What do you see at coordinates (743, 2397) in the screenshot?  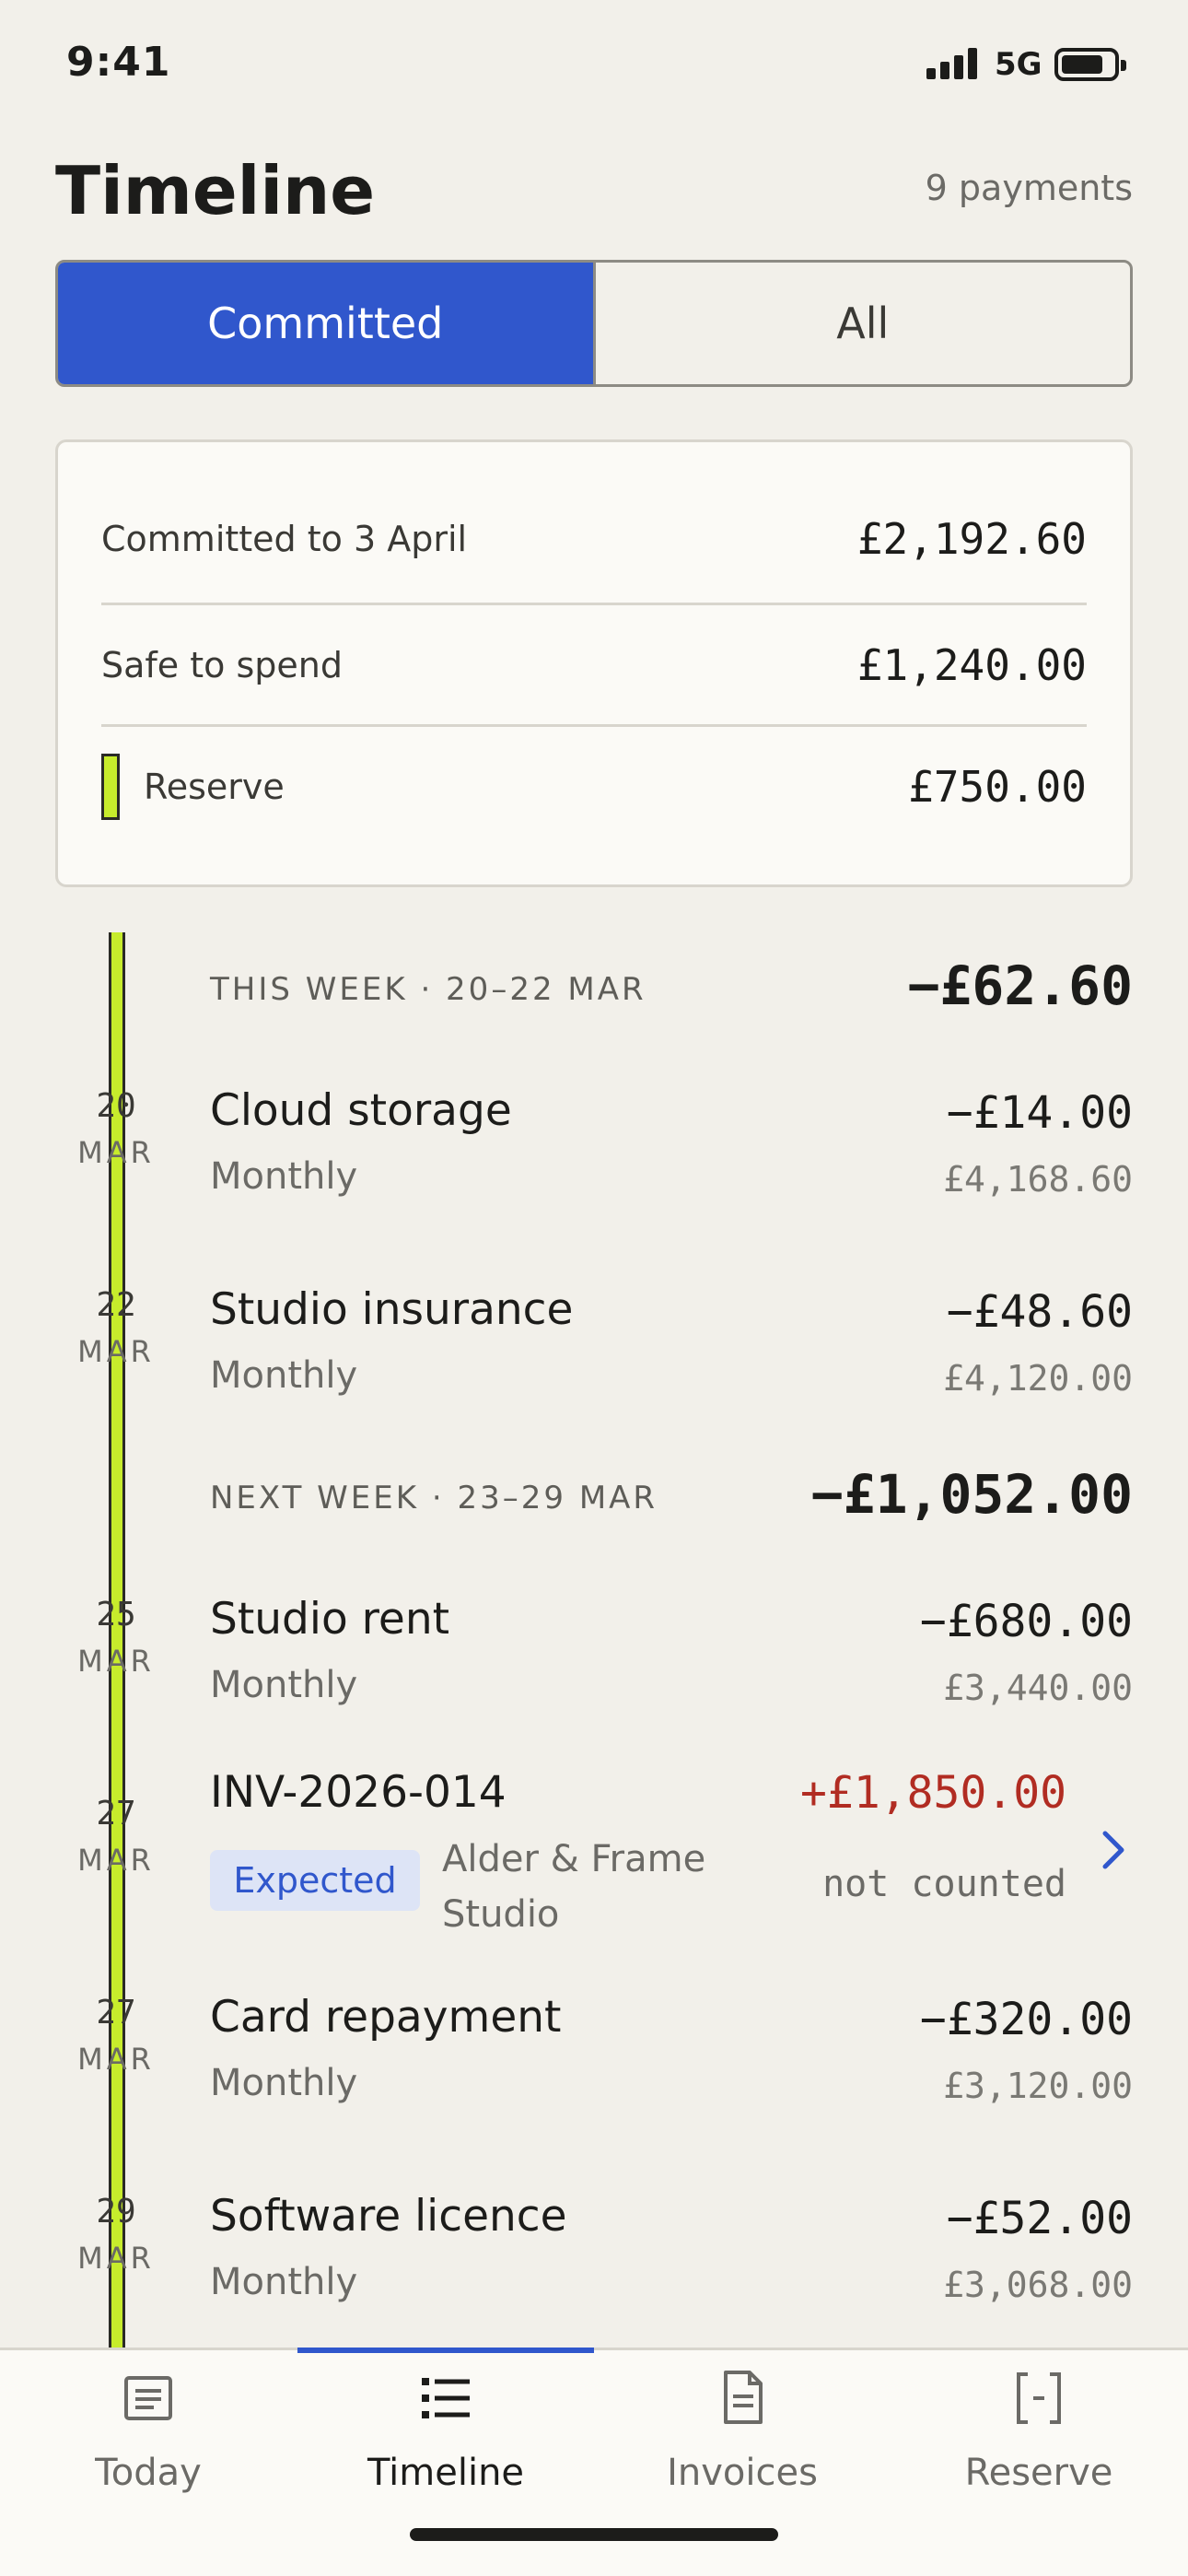 I see `invoices-icon` at bounding box center [743, 2397].